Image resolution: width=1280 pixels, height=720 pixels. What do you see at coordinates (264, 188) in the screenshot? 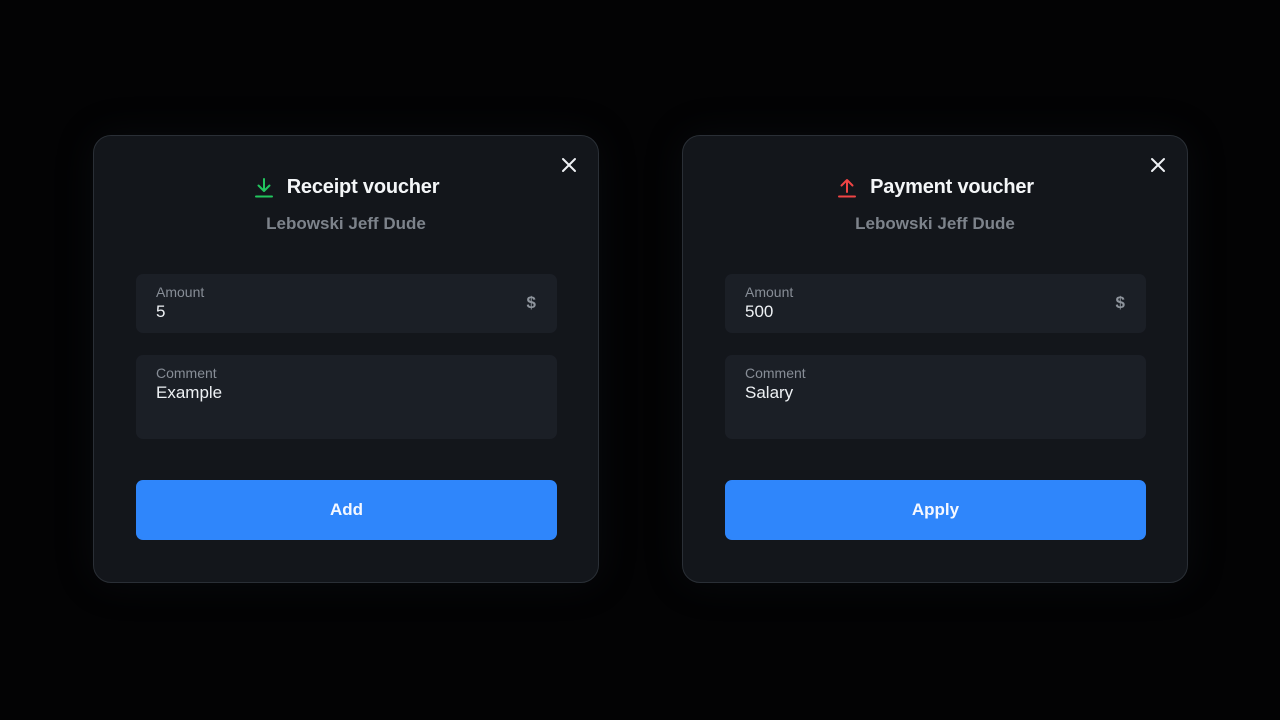
I see `download-arrow-icon` at bounding box center [264, 188].